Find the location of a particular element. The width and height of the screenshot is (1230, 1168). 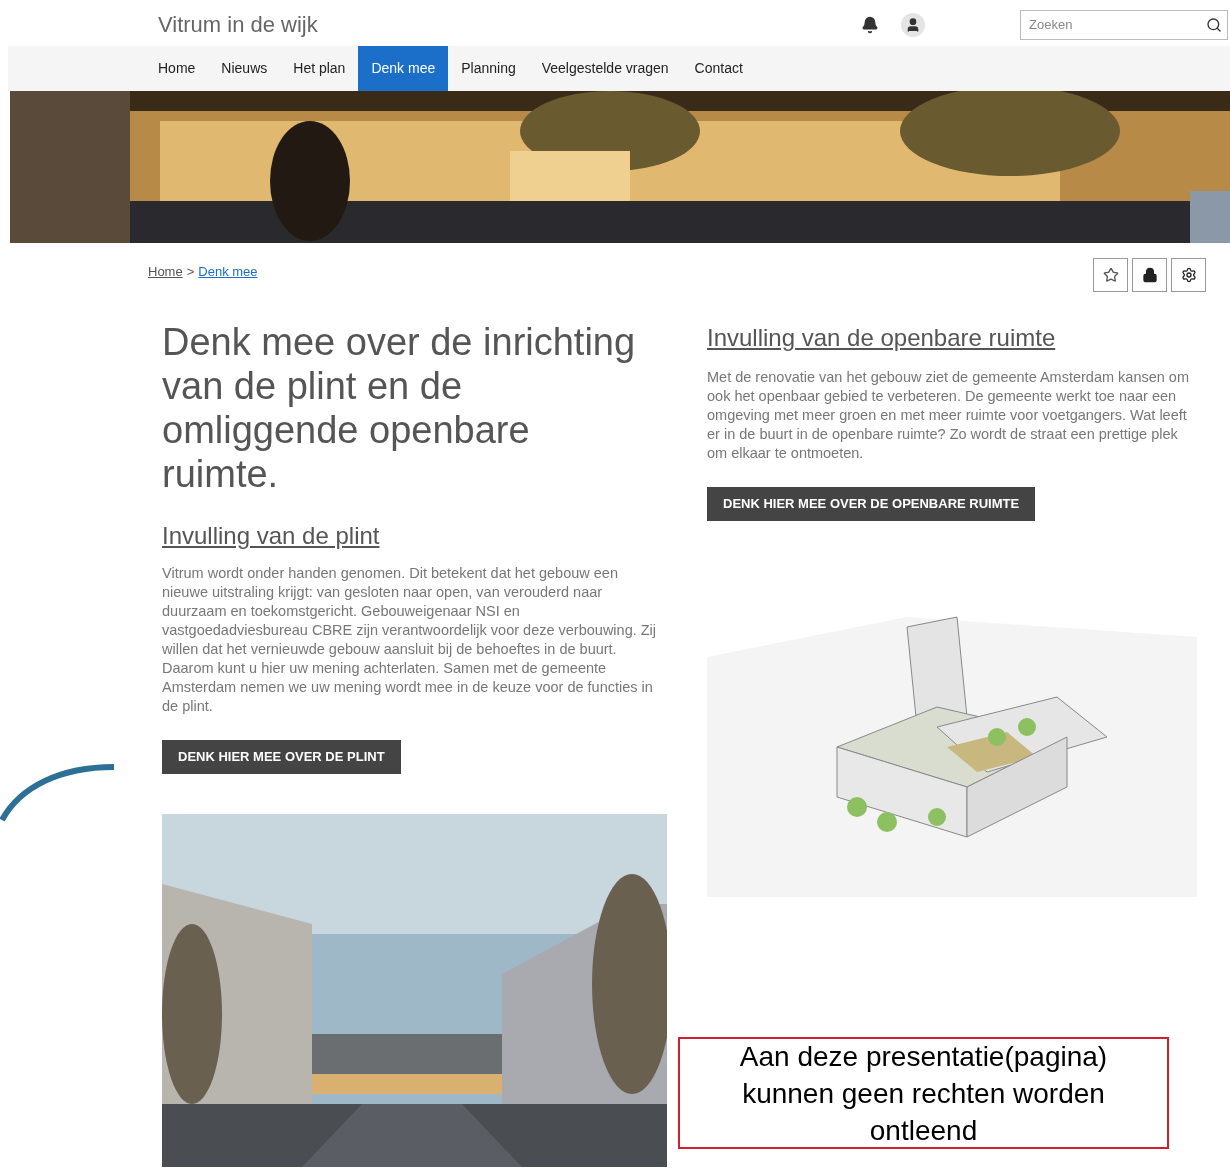

search-icon is located at coordinates (1214, 24).